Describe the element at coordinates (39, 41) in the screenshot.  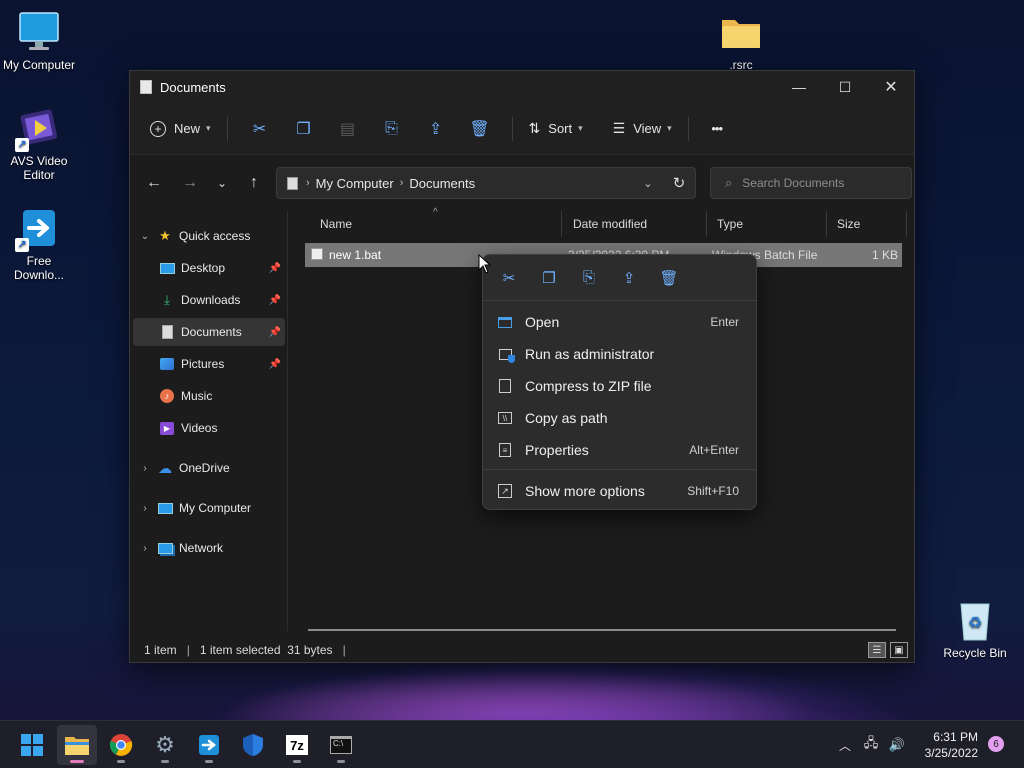
I see `desktop-icon-my-computer: My Computer` at that location.